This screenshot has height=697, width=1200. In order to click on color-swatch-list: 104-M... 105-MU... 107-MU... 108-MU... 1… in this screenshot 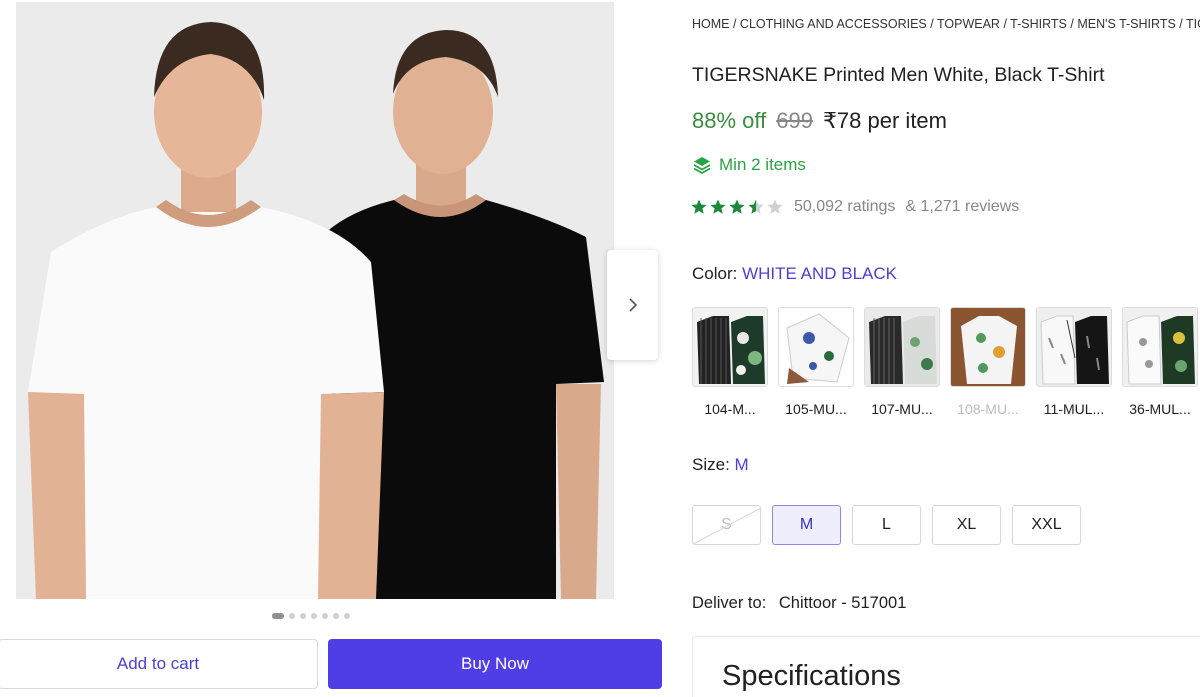, I will do `click(945, 362)`.